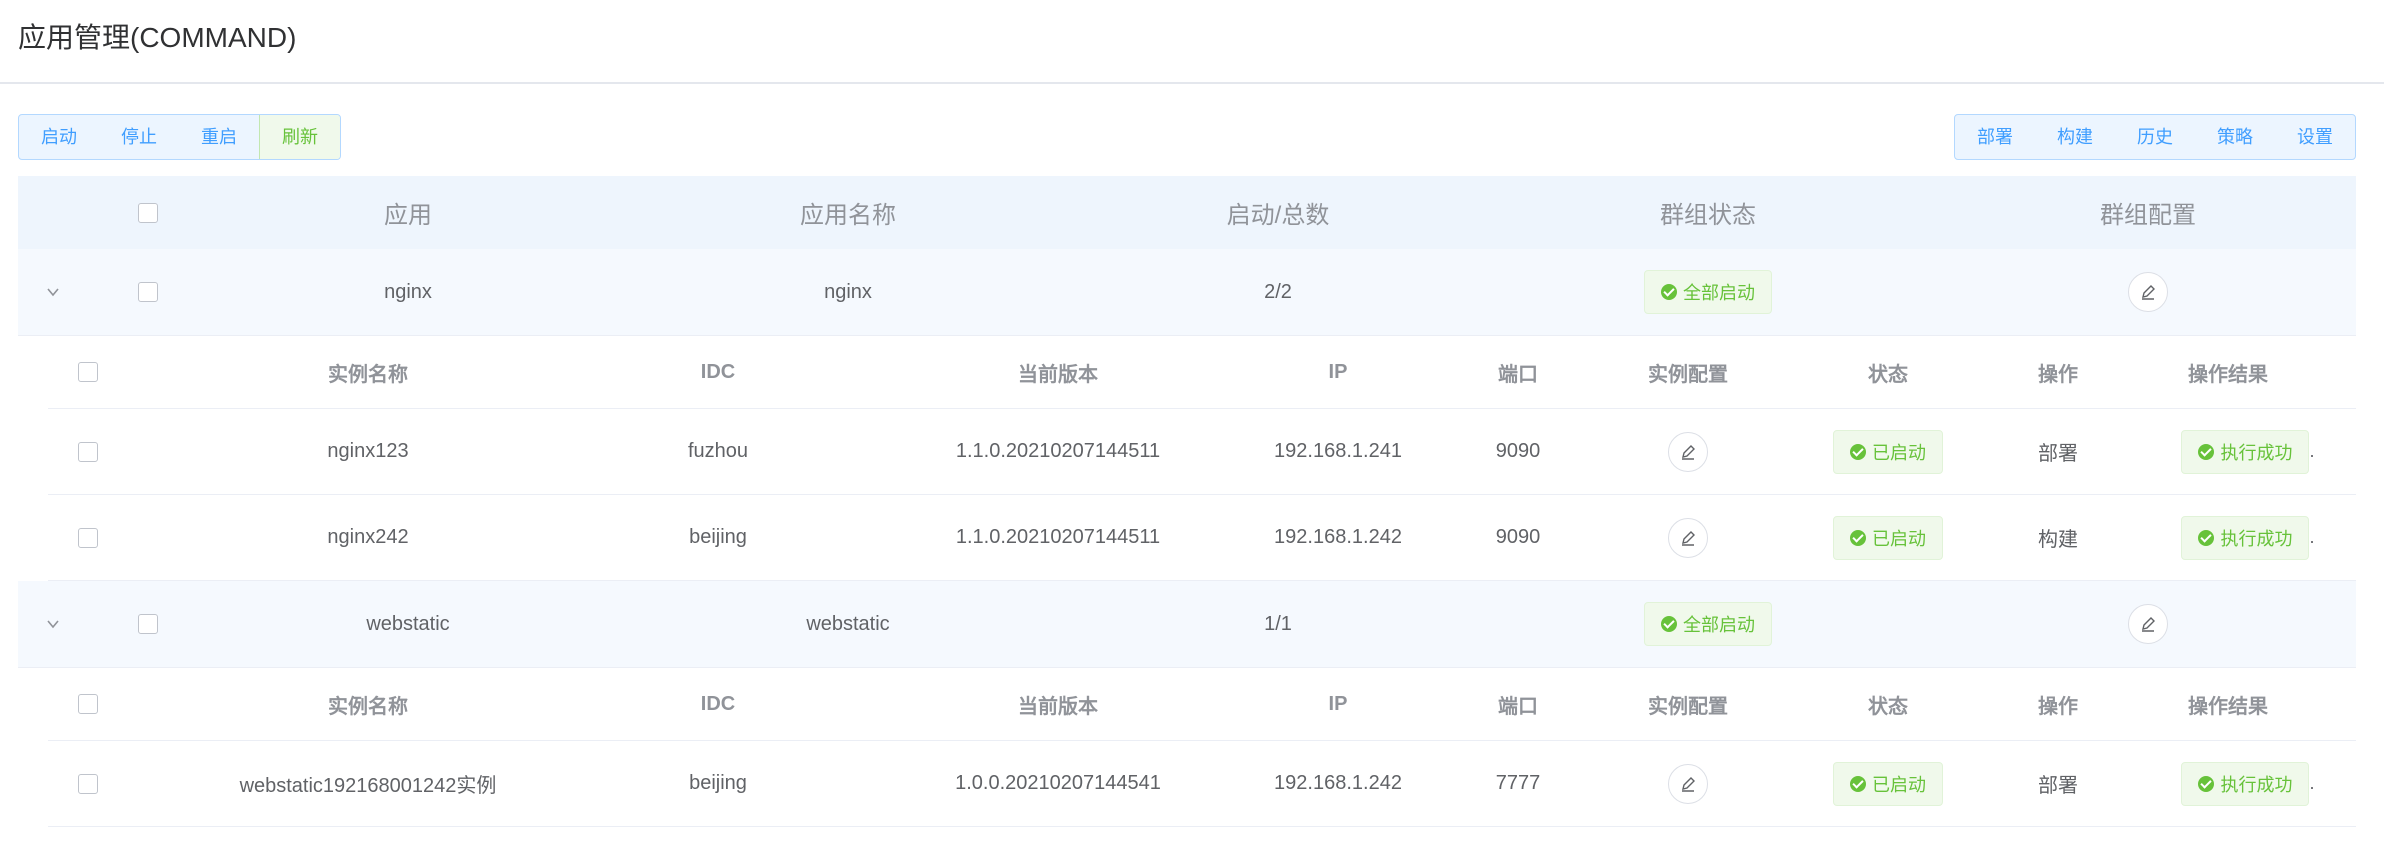  I want to click on header-group-status: 群组状态, so click(1708, 215).